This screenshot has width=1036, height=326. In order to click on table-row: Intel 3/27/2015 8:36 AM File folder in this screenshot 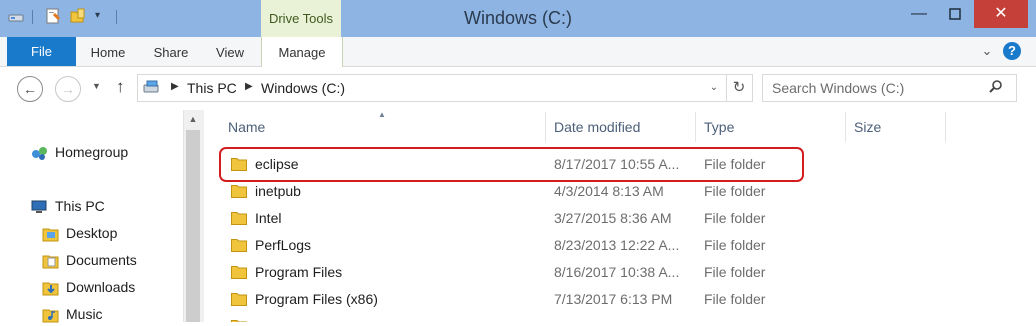, I will do `click(614, 218)`.